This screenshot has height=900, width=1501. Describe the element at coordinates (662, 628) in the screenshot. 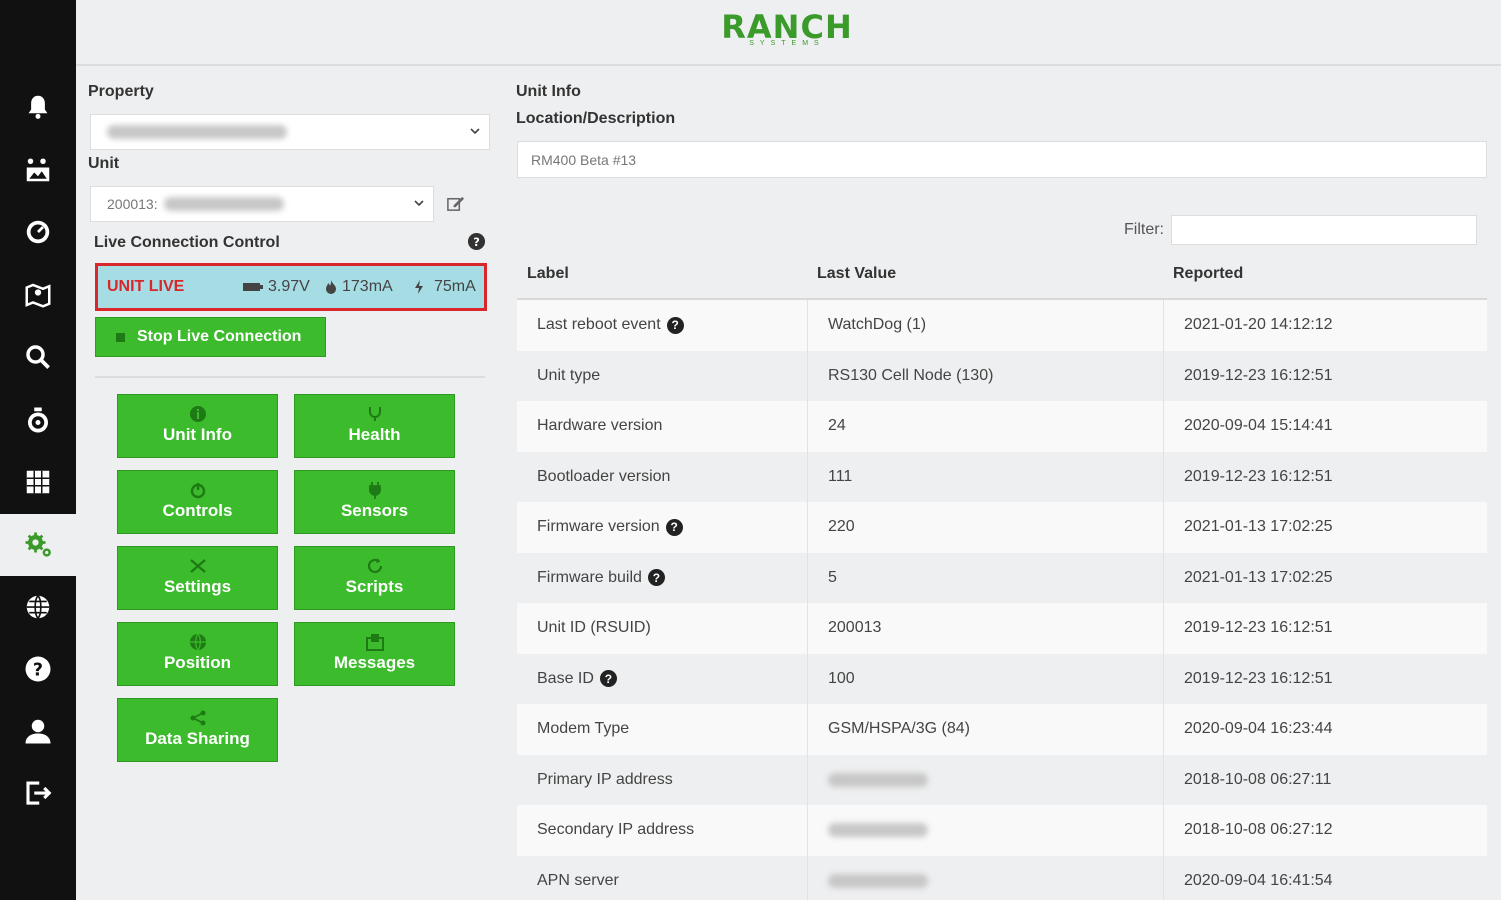

I see `cell-label: Unit ID (RSUID)` at that location.